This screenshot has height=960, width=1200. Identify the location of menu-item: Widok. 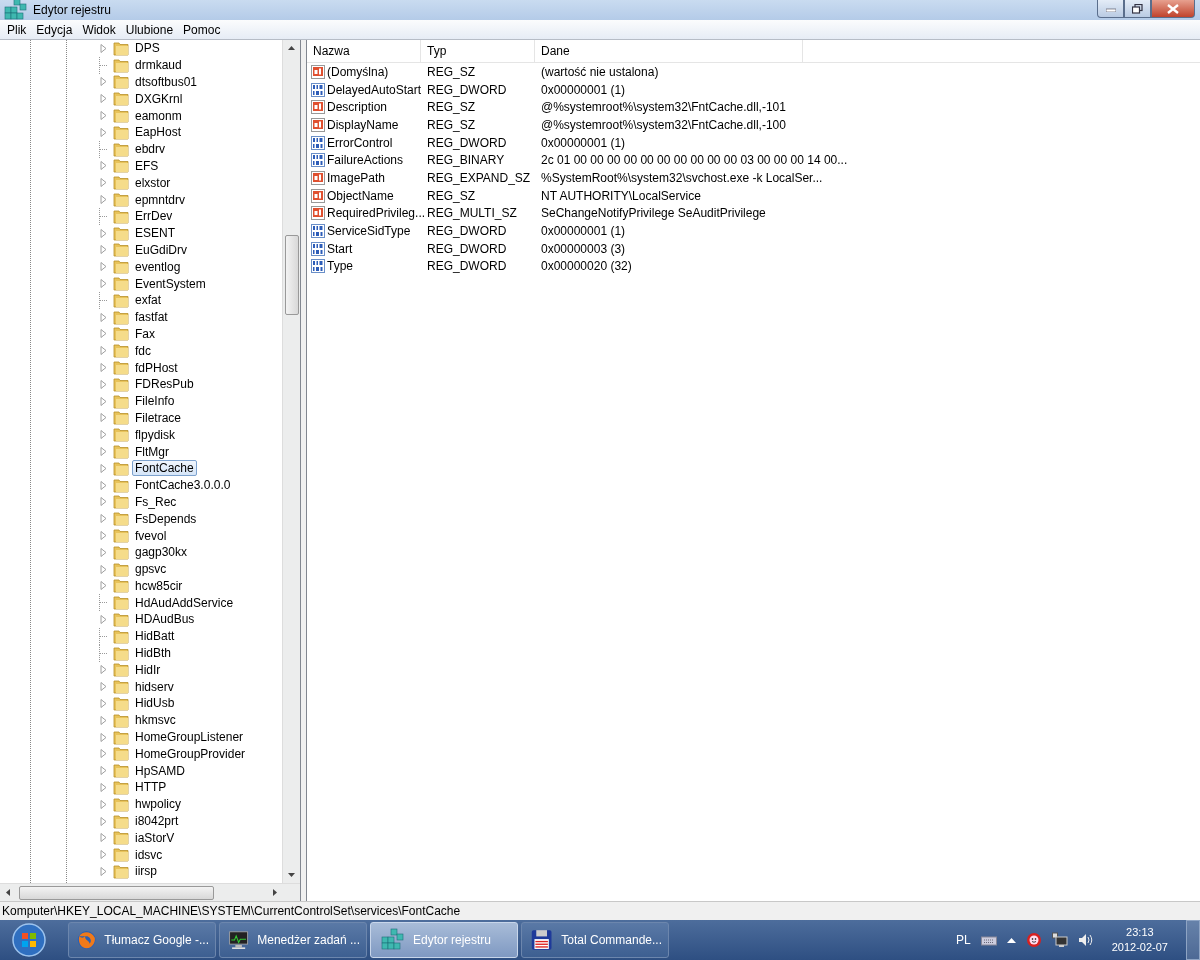
(99, 29).